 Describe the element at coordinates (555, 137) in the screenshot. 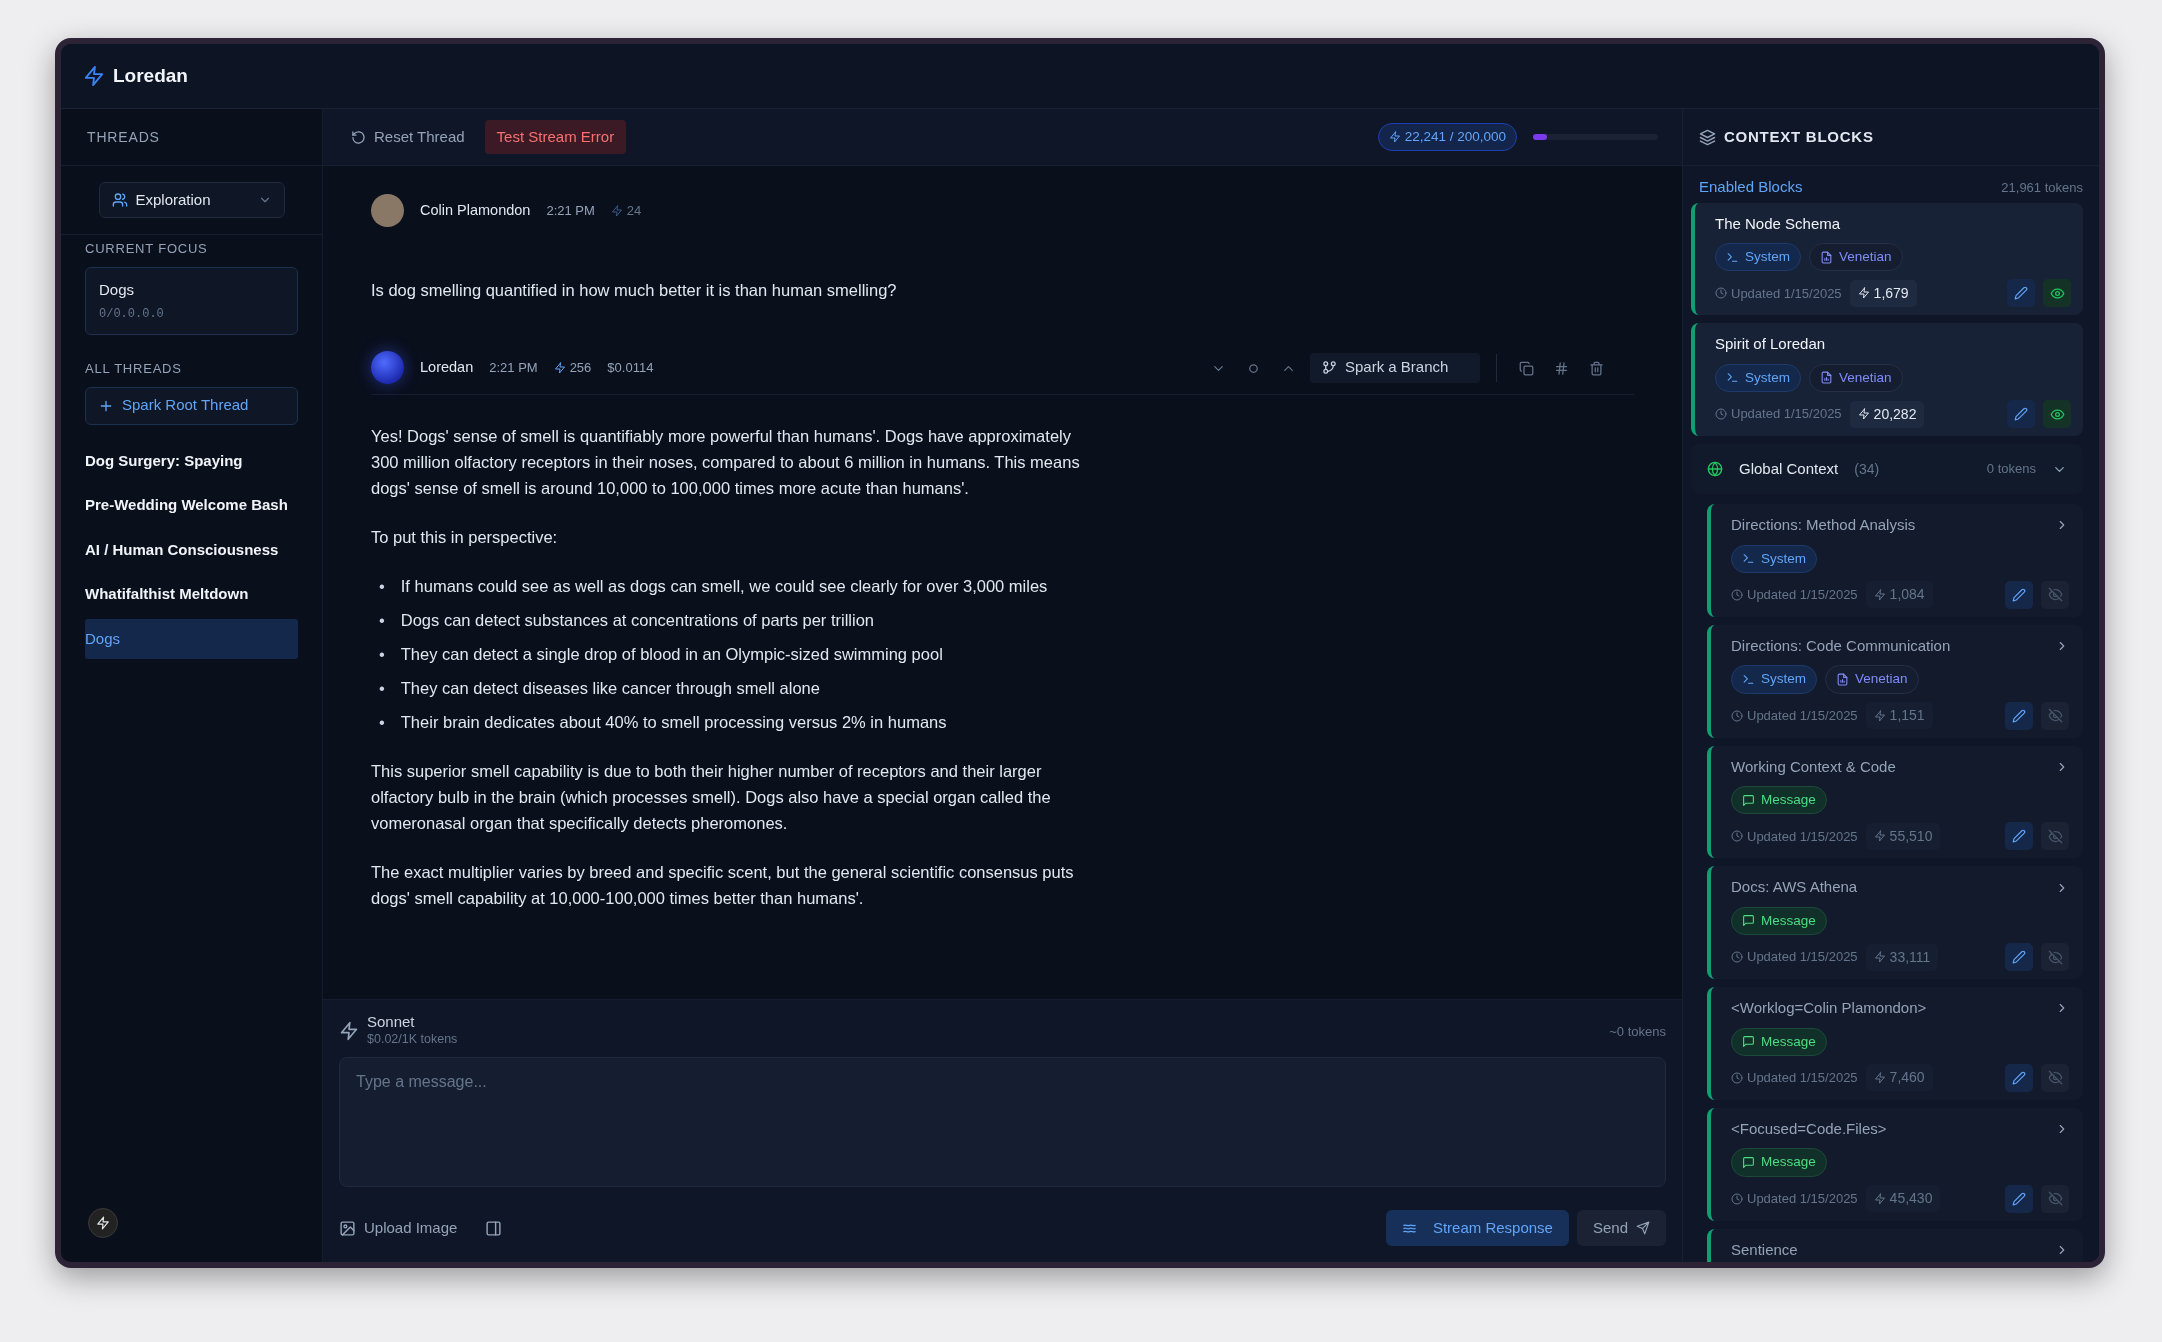

I see `test-error-button: Test Stream Error` at that location.